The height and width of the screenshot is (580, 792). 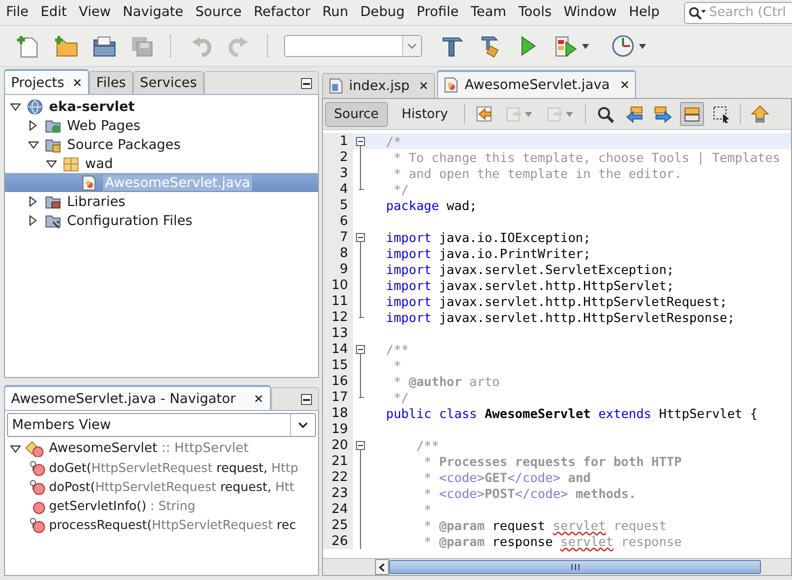 I want to click on panel-tab: Projects ✕, so click(x=47, y=81).